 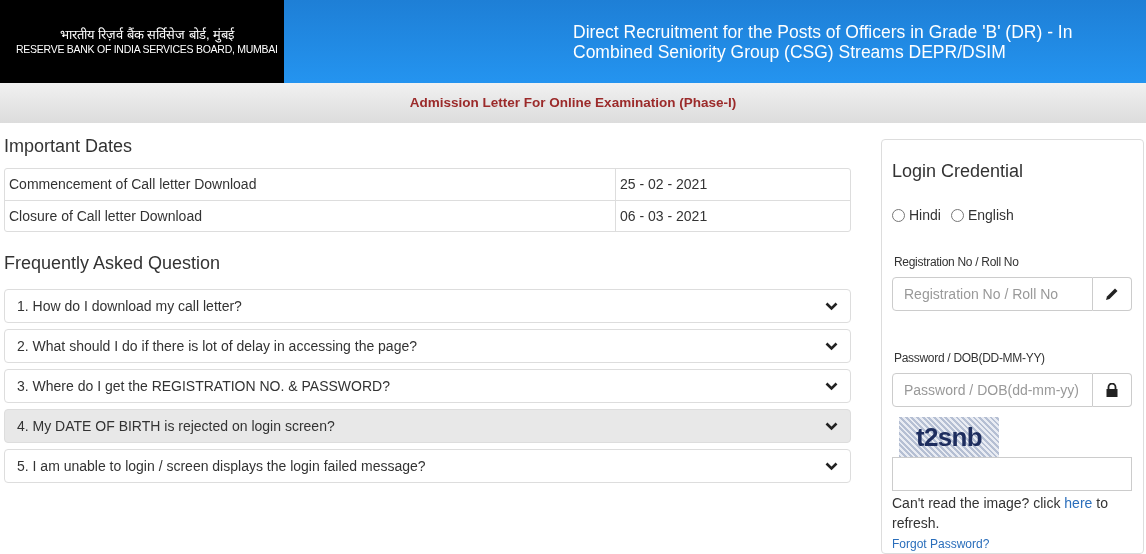 I want to click on faq-item: 3. Where do I get the REGISTRATION NO. & PASSWORD?, so click(x=427, y=386).